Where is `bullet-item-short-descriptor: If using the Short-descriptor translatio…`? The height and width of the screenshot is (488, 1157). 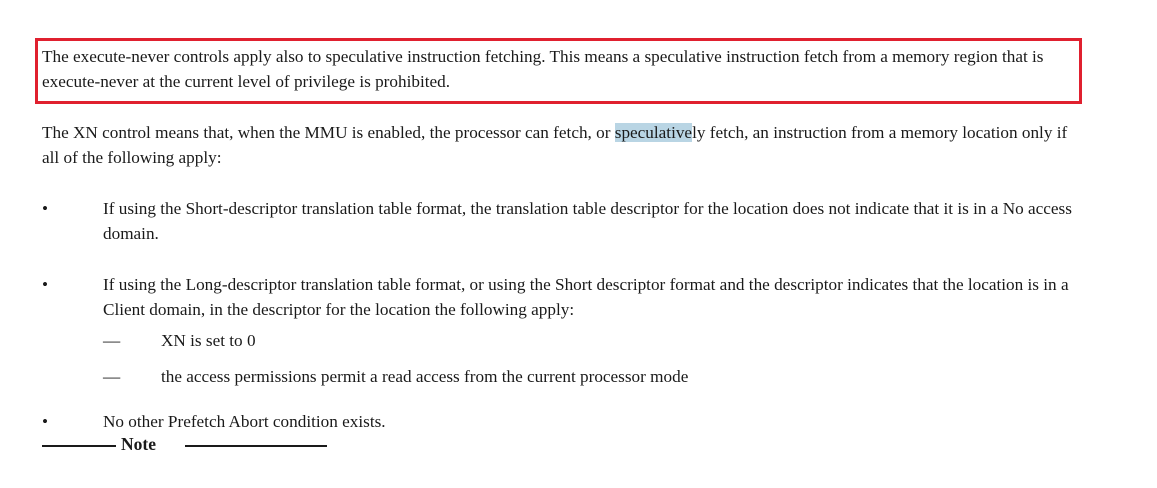 bullet-item-short-descriptor: If using the Short-descriptor translatio… is located at coordinates (587, 221).